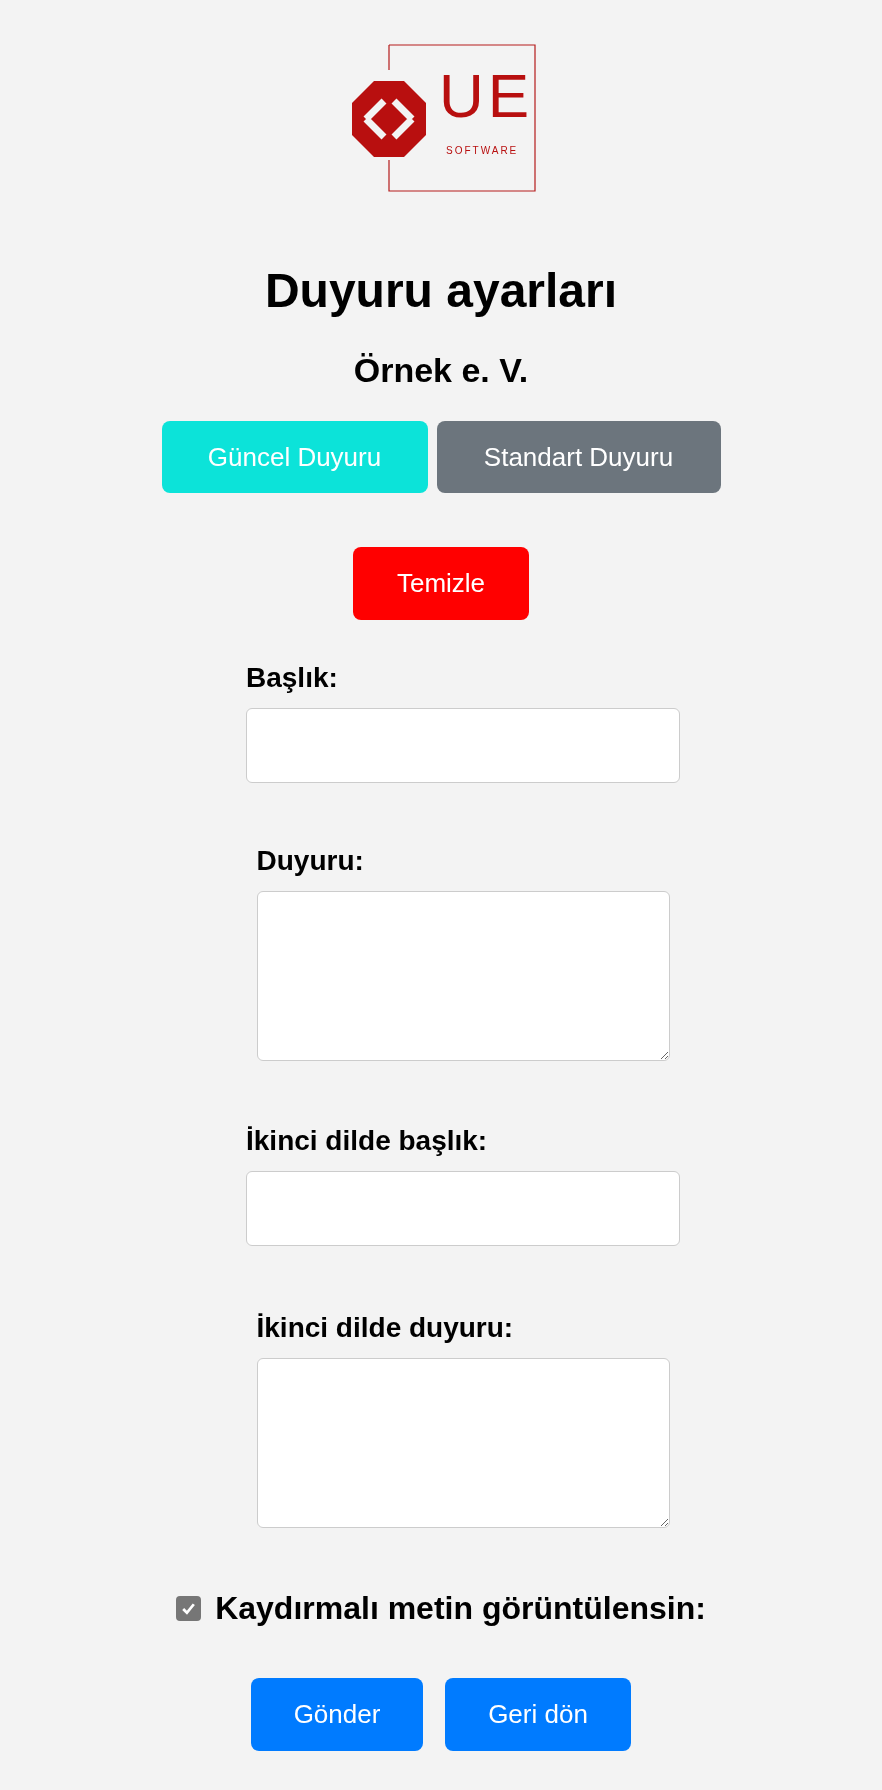 Image resolution: width=882 pixels, height=1790 pixels. I want to click on checkbox-label: Kaydırmalı metin görüntülensin:, so click(460, 1608).